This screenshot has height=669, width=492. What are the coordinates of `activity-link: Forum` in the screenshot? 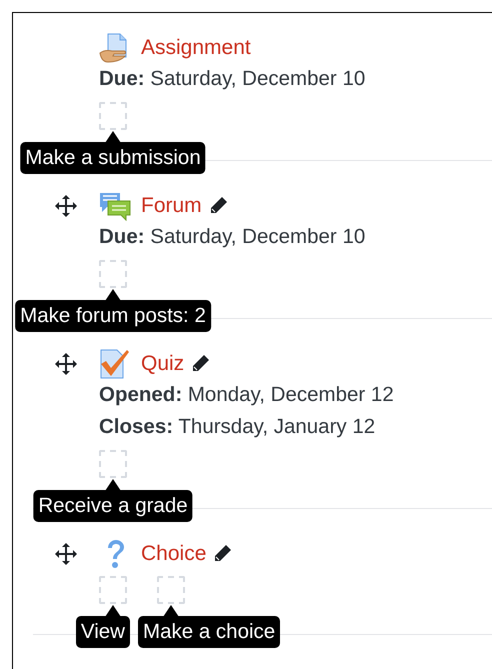 It's located at (171, 206).